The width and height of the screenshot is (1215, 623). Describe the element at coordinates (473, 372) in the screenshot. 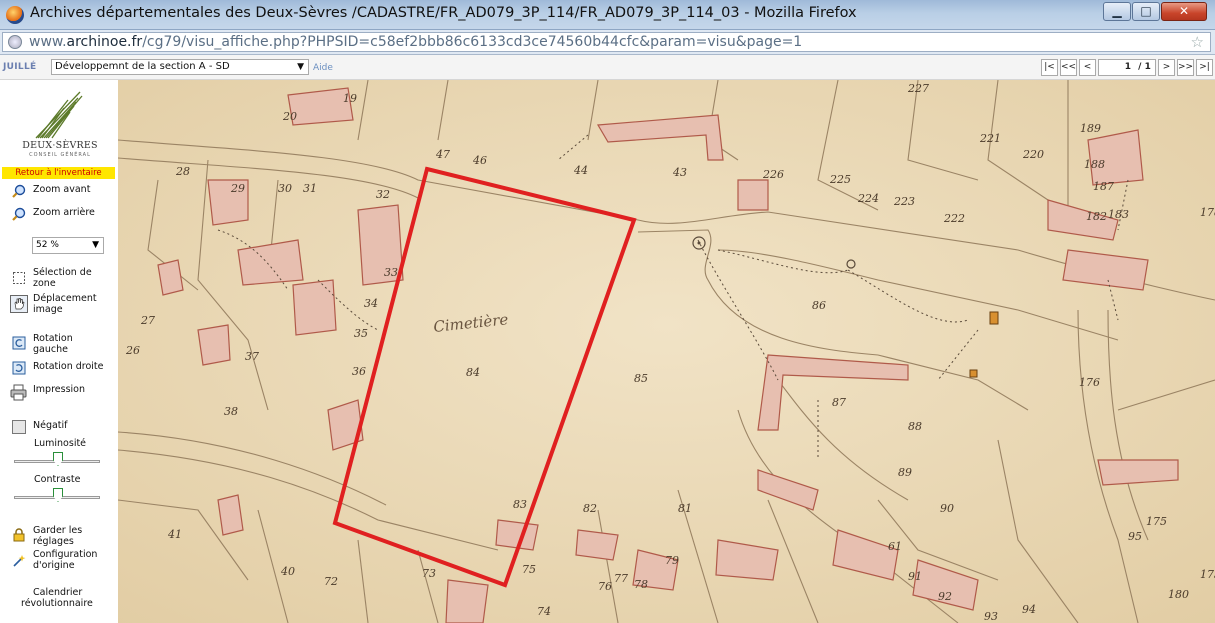

I see `parcel-number: 84` at that location.